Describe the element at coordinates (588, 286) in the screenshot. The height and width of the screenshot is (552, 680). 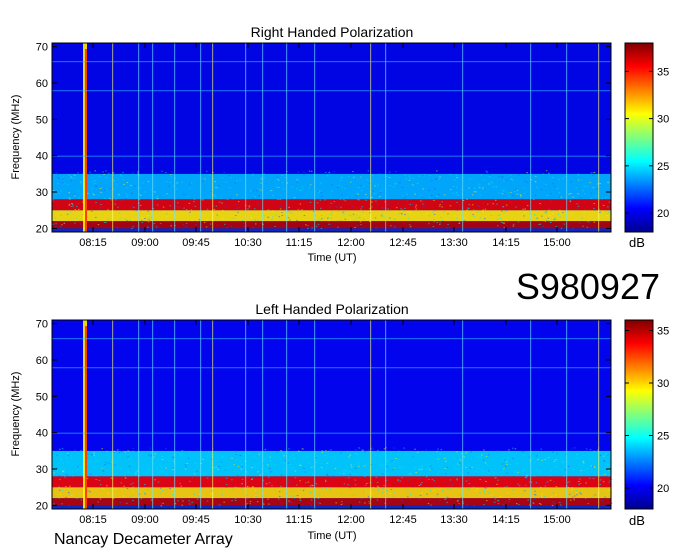
I see `event-id-label: S980927` at that location.